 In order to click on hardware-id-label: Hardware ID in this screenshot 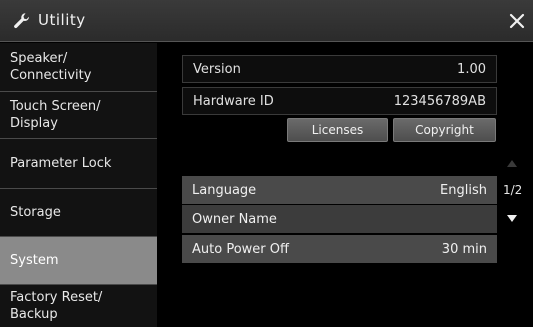, I will do `click(233, 101)`.